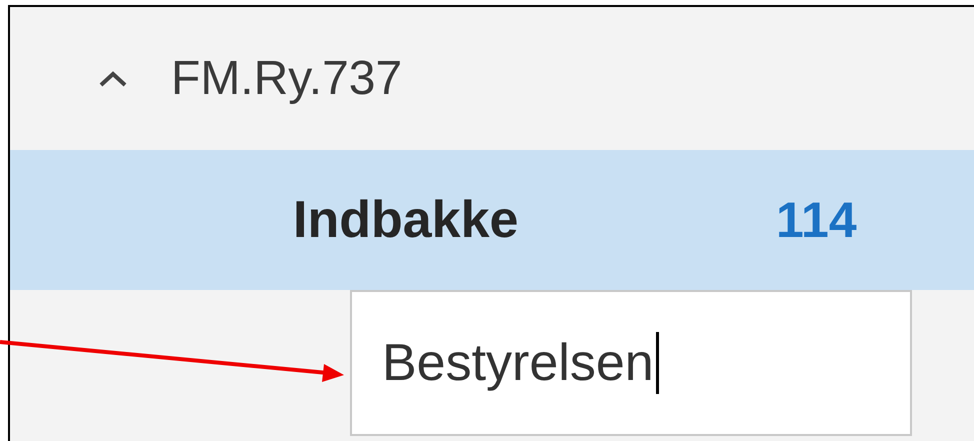  What do you see at coordinates (406, 220) in the screenshot?
I see `folder-name: Indbakke` at bounding box center [406, 220].